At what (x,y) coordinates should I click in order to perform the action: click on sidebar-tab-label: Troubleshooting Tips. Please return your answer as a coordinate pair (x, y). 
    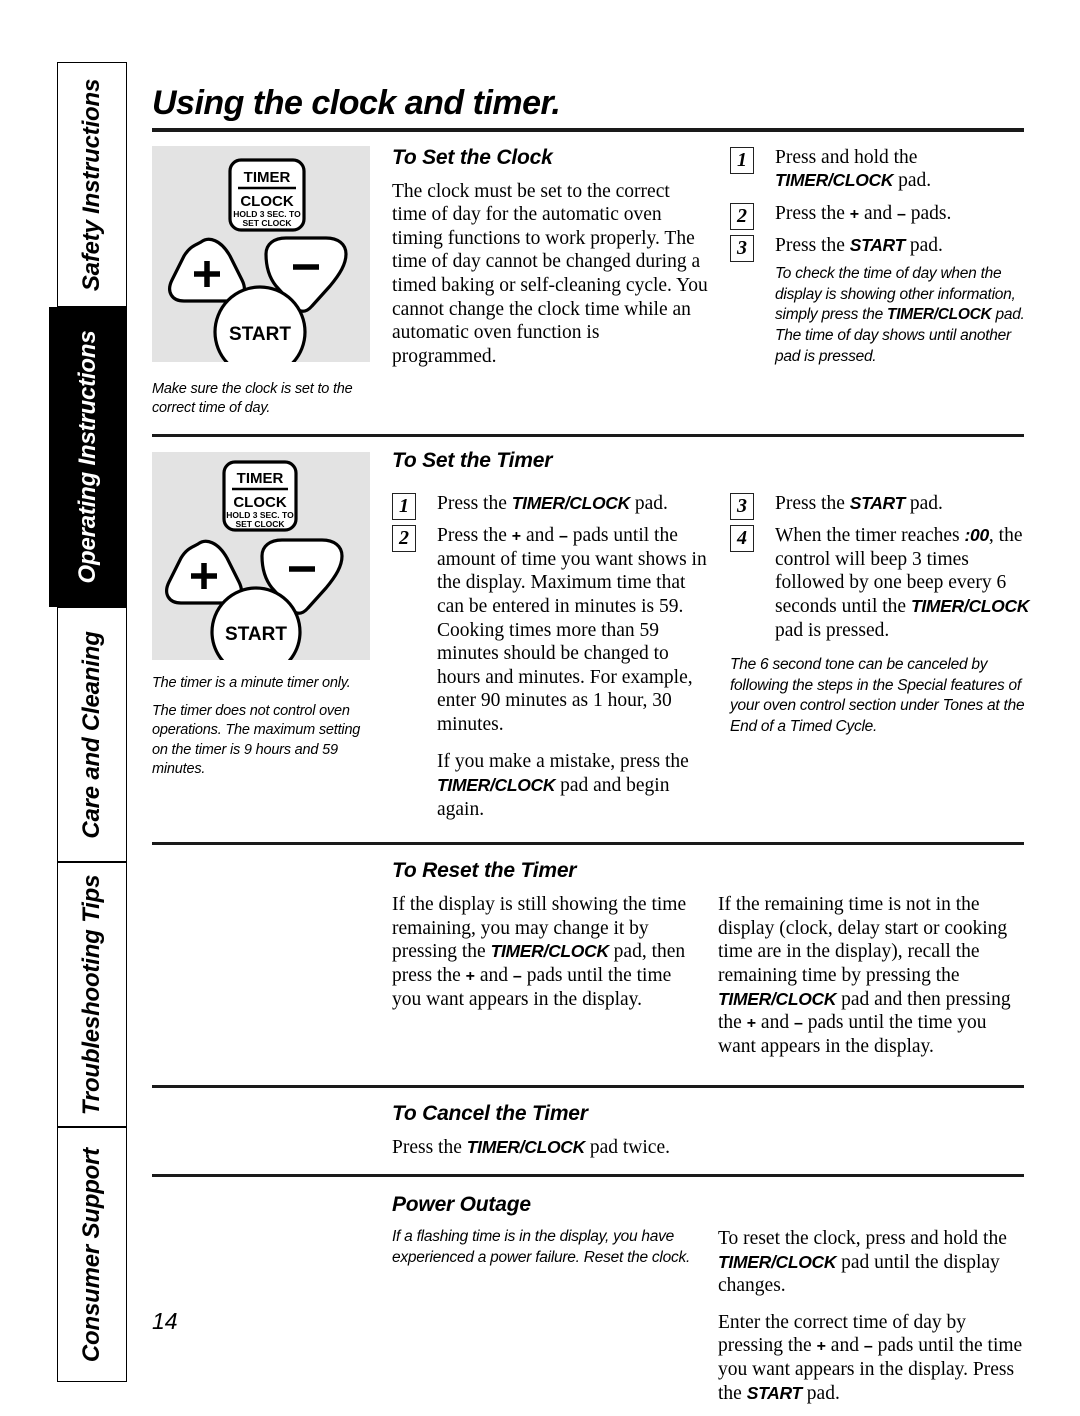
    Looking at the image, I should click on (91, 994).